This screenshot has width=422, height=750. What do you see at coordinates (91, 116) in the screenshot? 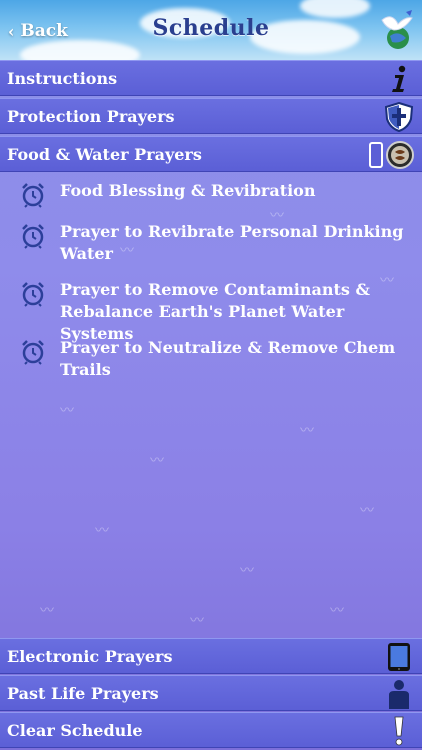
I see `category-label: Protection Prayers` at bounding box center [91, 116].